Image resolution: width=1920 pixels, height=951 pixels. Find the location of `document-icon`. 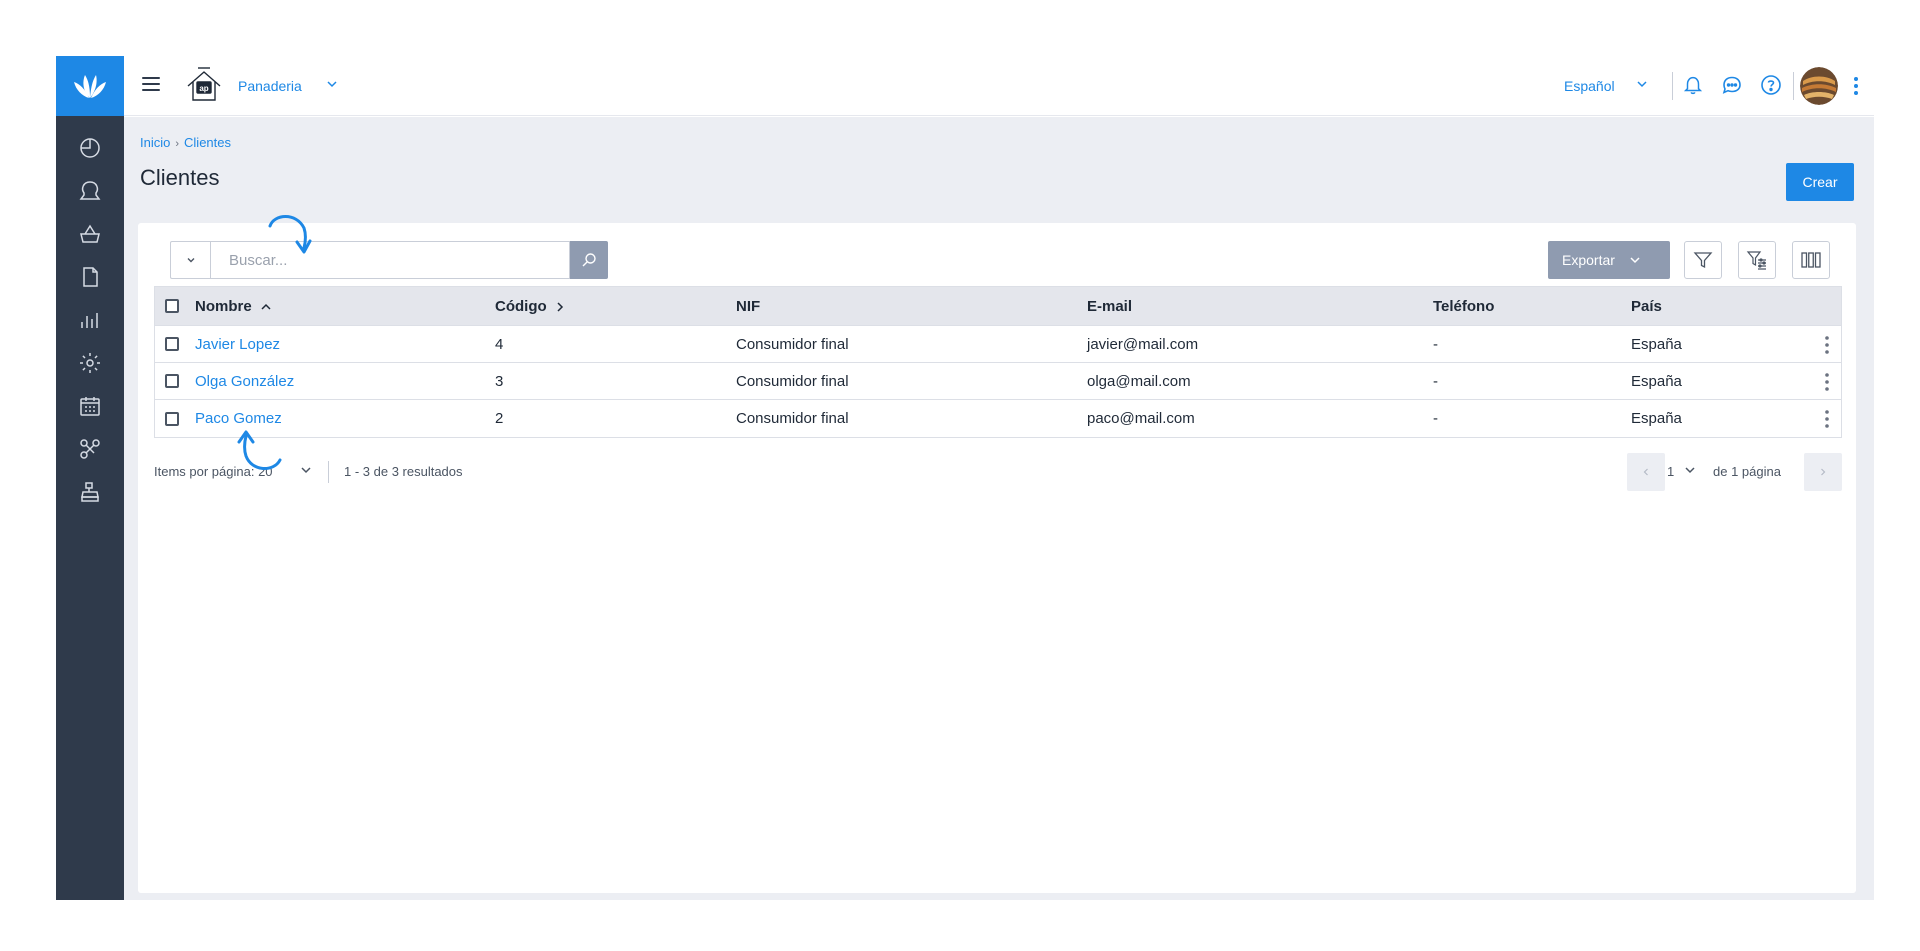

document-icon is located at coordinates (90, 276).